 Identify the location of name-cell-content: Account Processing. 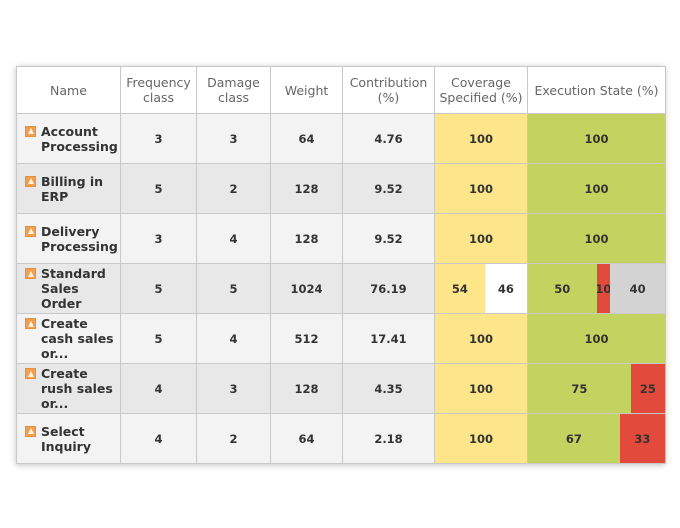
(72, 139).